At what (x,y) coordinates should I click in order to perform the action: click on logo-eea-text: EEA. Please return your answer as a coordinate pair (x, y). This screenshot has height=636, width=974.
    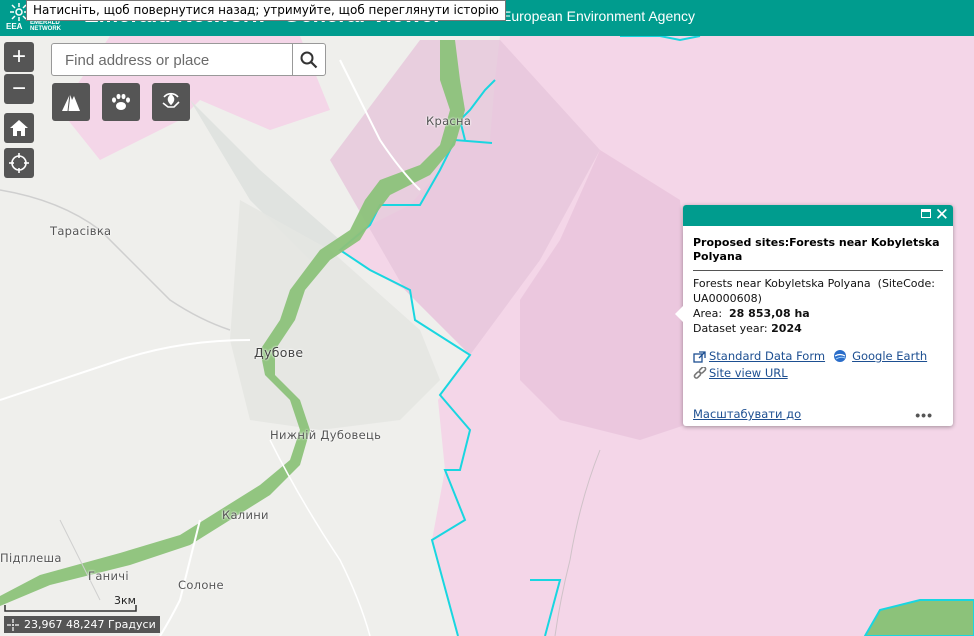
    Looking at the image, I should click on (14, 26).